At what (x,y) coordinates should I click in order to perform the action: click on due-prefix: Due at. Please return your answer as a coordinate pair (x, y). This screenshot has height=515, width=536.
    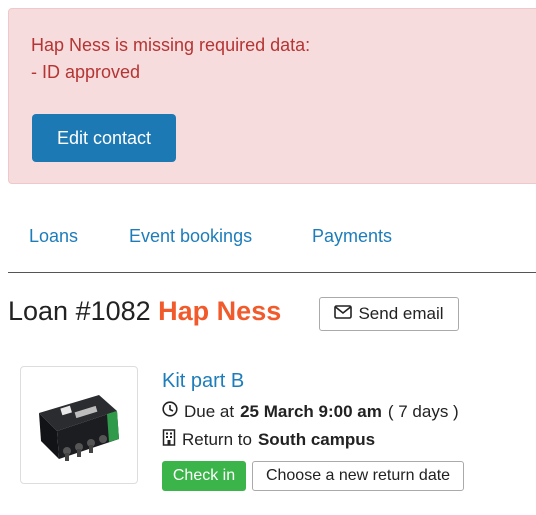
    Looking at the image, I should click on (209, 411).